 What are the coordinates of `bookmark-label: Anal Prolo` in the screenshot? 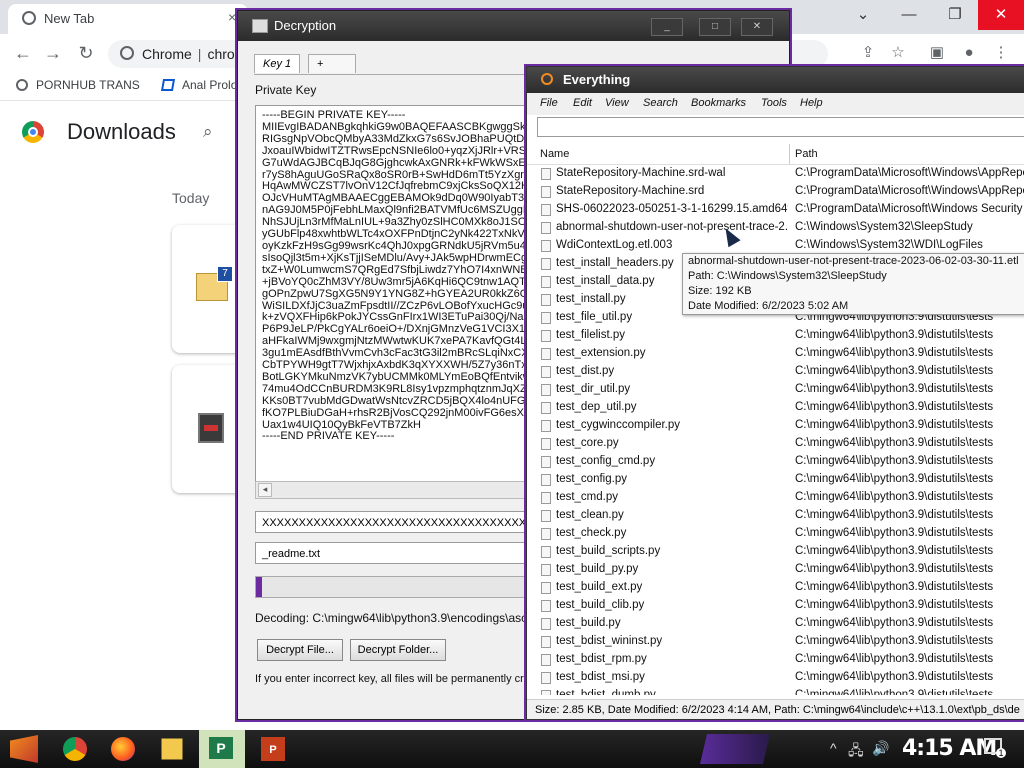 It's located at (210, 85).